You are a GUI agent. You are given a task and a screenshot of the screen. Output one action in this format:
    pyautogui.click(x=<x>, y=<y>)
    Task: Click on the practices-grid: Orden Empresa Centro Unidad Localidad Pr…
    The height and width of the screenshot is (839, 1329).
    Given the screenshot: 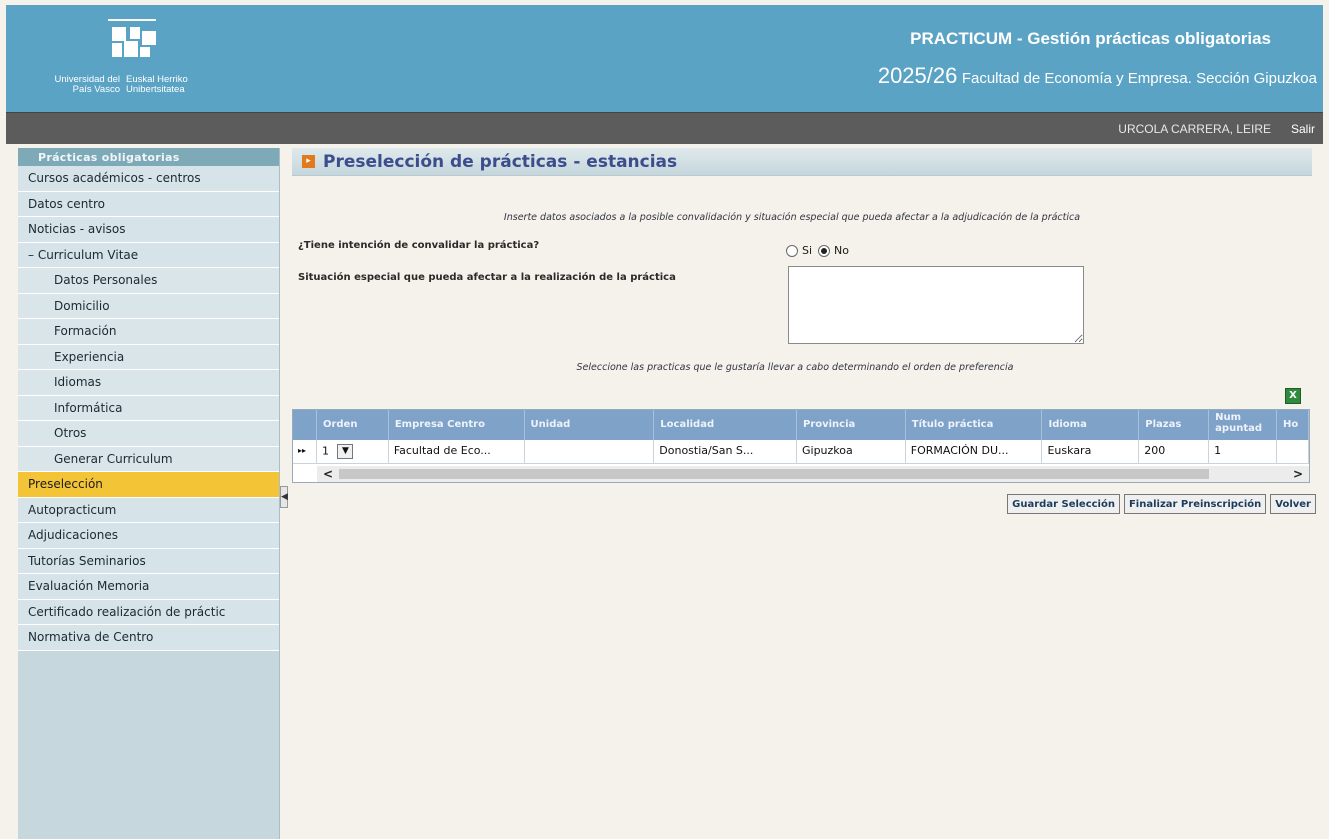 What is the action you would take?
    pyautogui.click(x=801, y=446)
    